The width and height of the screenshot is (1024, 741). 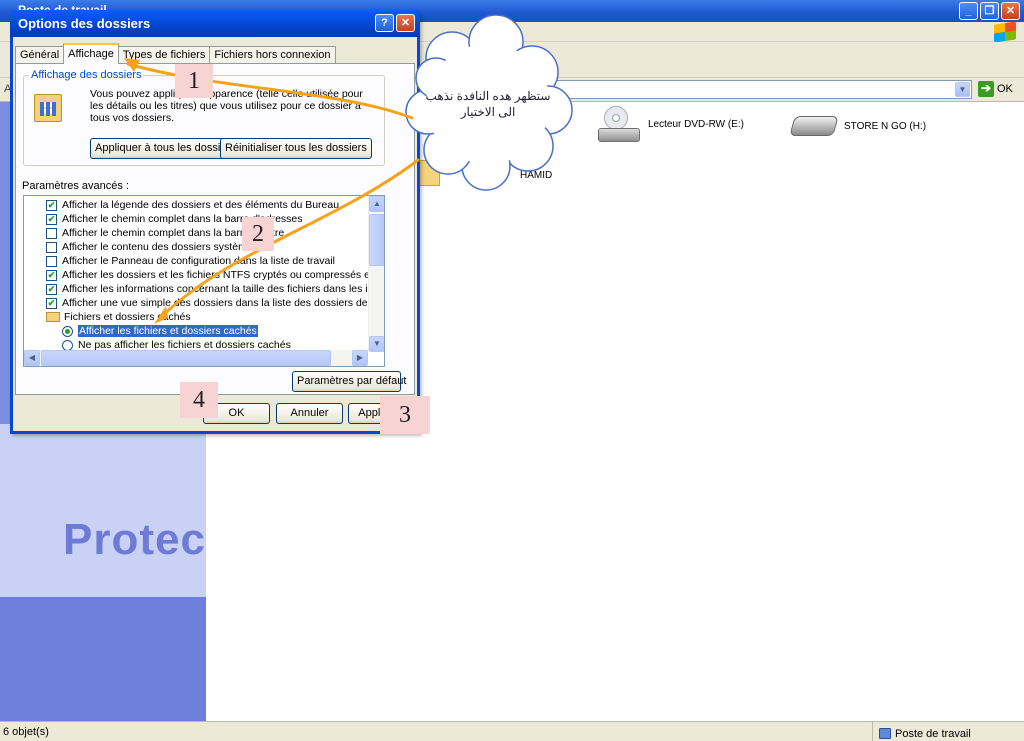 I want to click on explorer-window-controls: _ ❐ ✕, so click(x=989, y=11).